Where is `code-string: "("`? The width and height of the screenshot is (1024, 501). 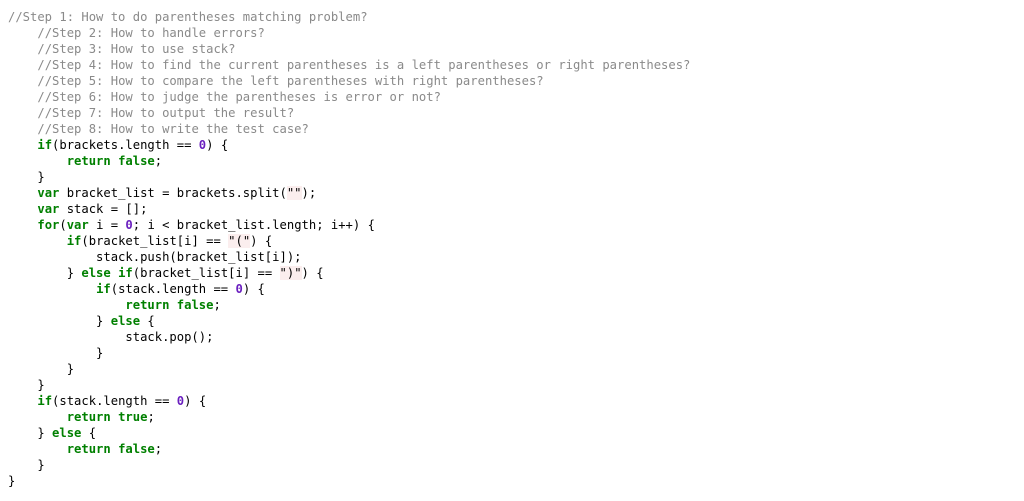
code-string: "(" is located at coordinates (239, 241).